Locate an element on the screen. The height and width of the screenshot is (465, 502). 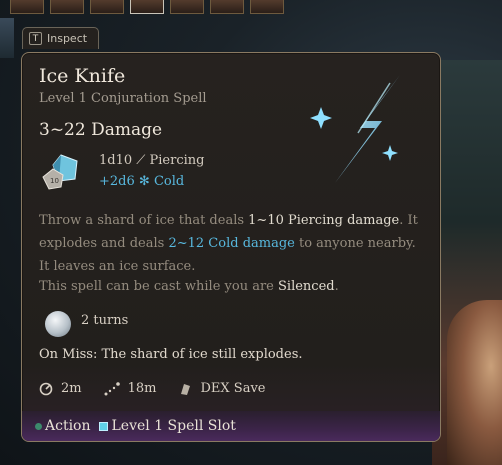
range-value: 18m is located at coordinates (142, 388).